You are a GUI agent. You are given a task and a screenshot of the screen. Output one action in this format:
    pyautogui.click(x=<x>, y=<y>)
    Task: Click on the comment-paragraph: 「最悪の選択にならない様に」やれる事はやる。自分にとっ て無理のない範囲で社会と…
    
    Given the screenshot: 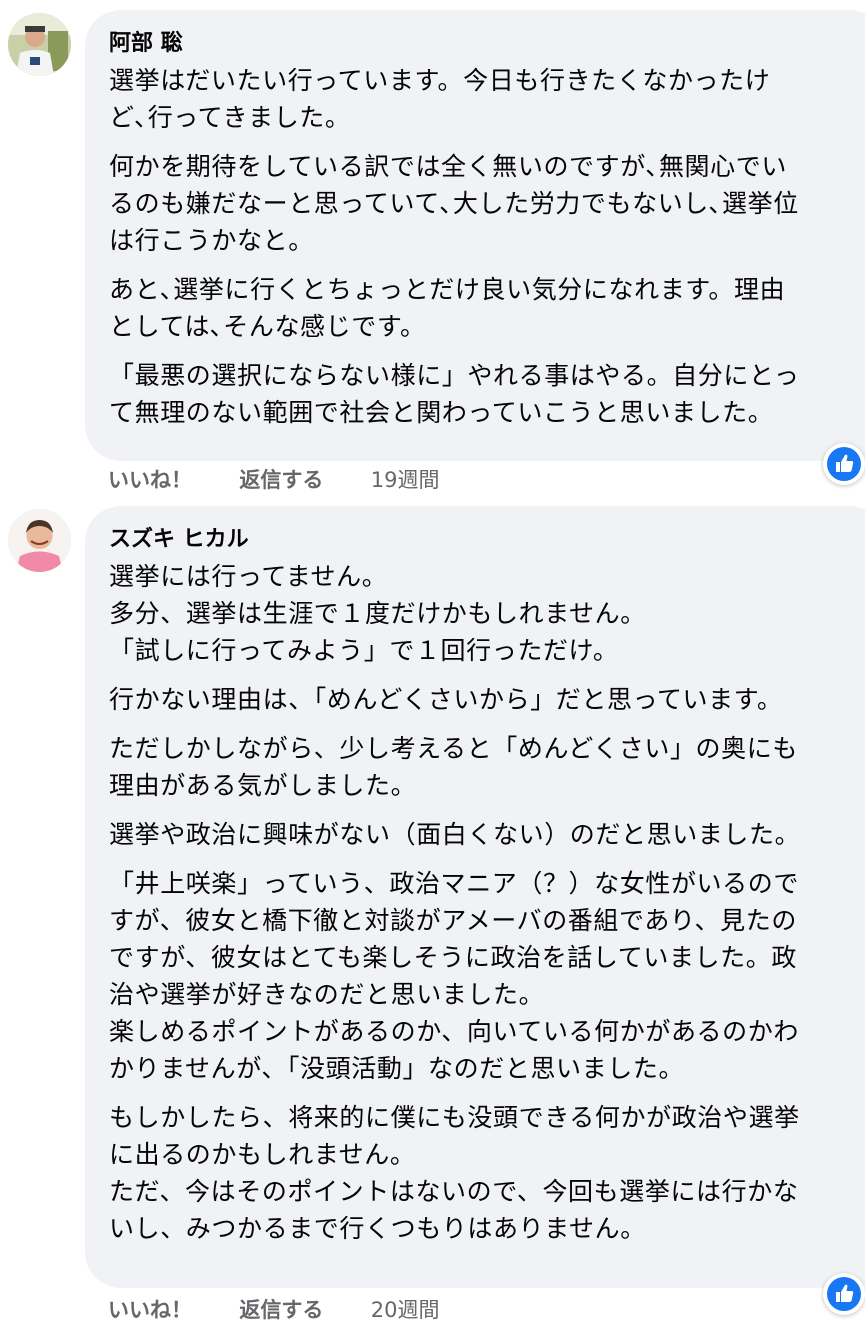 What is the action you would take?
    pyautogui.click(x=454, y=394)
    